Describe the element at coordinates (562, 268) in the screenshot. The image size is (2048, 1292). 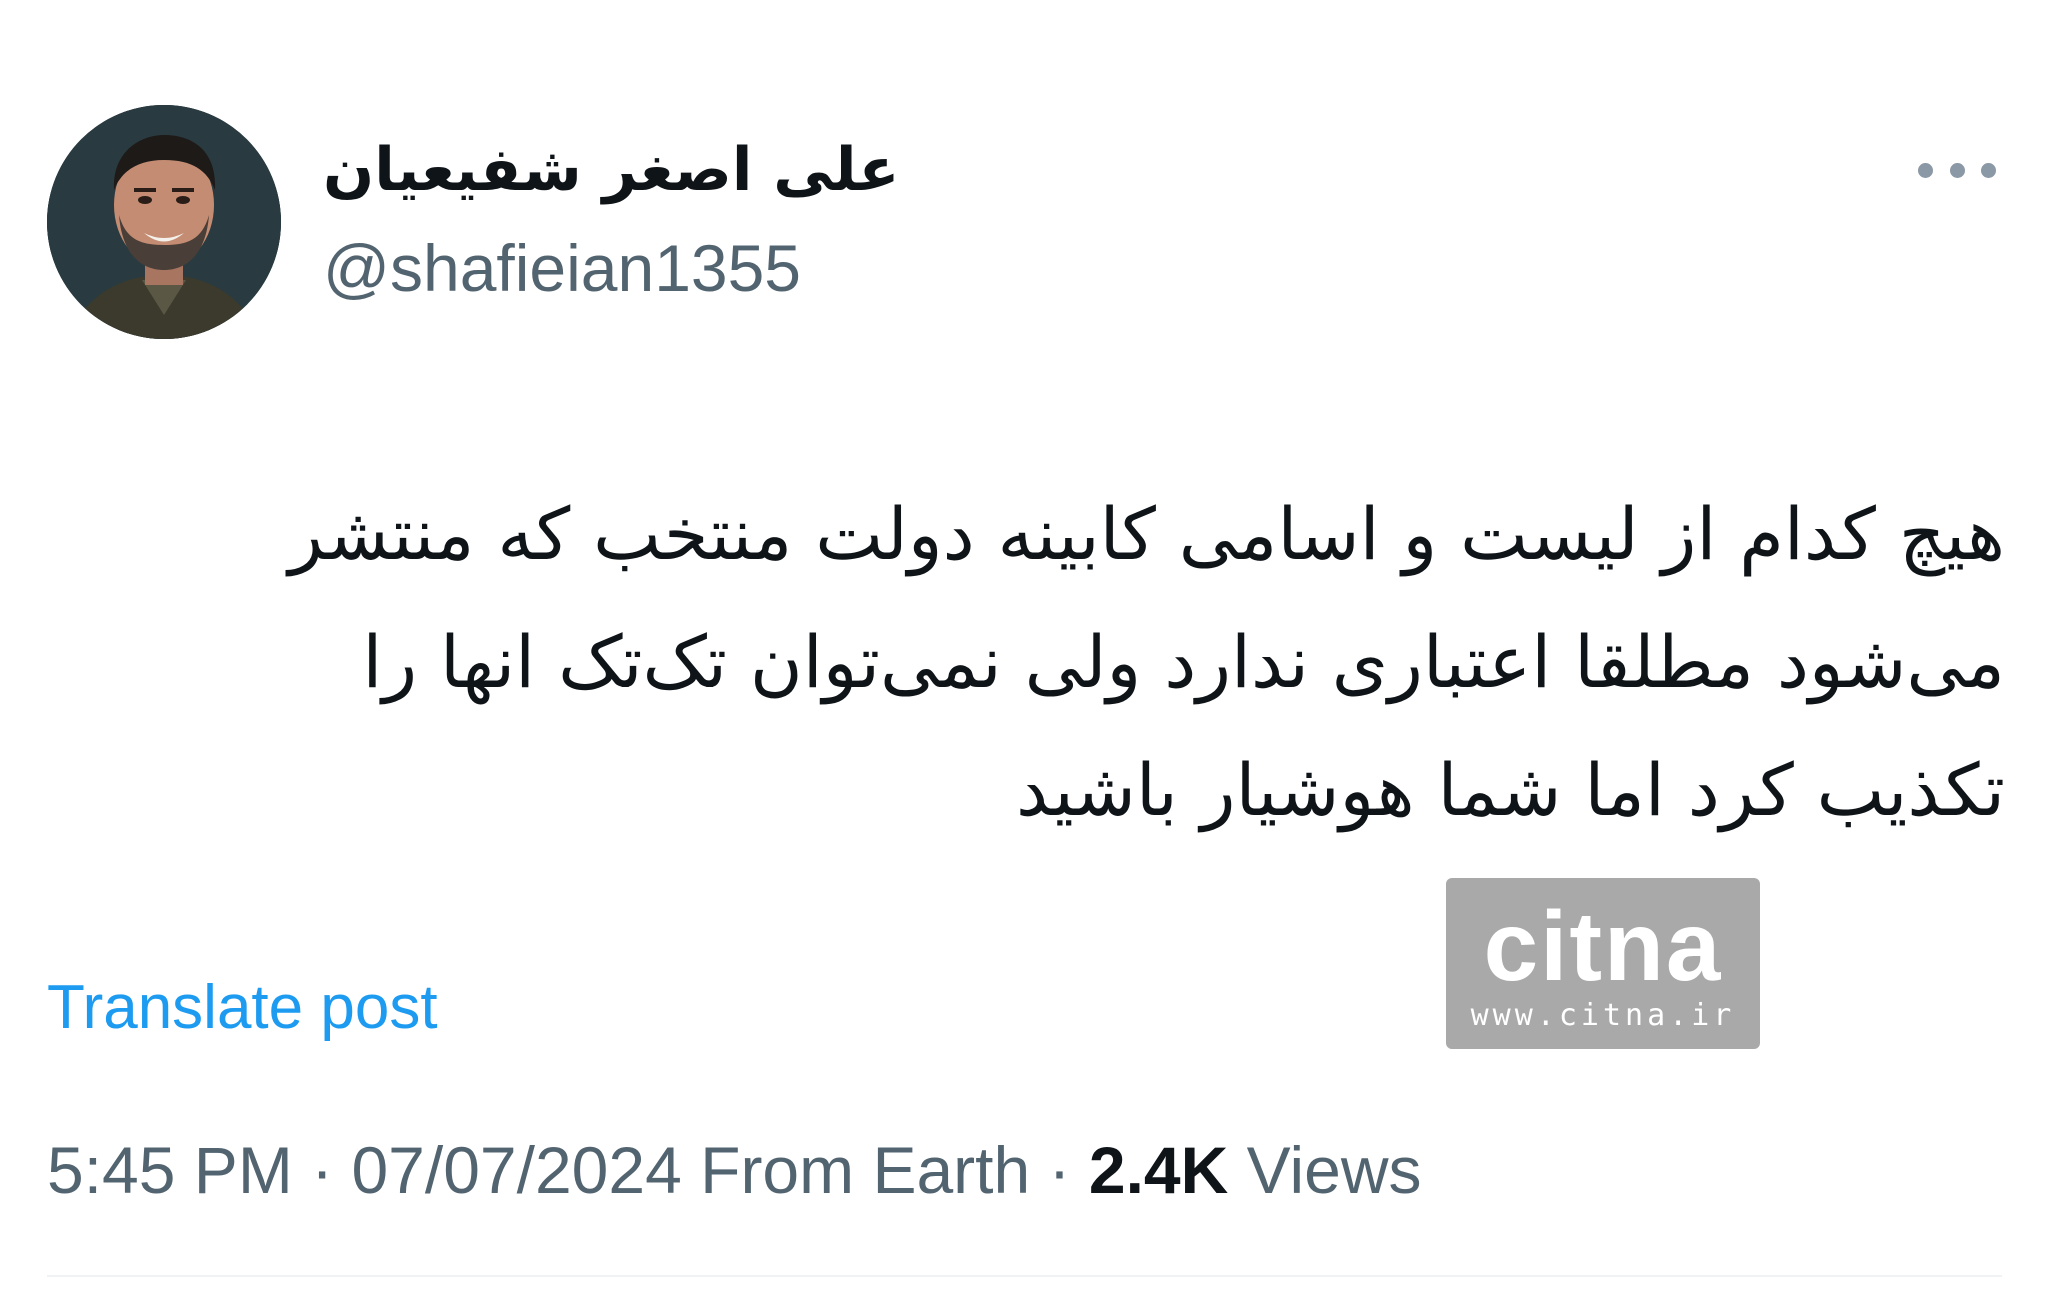
I see `author-handle: @shafieian1355` at that location.